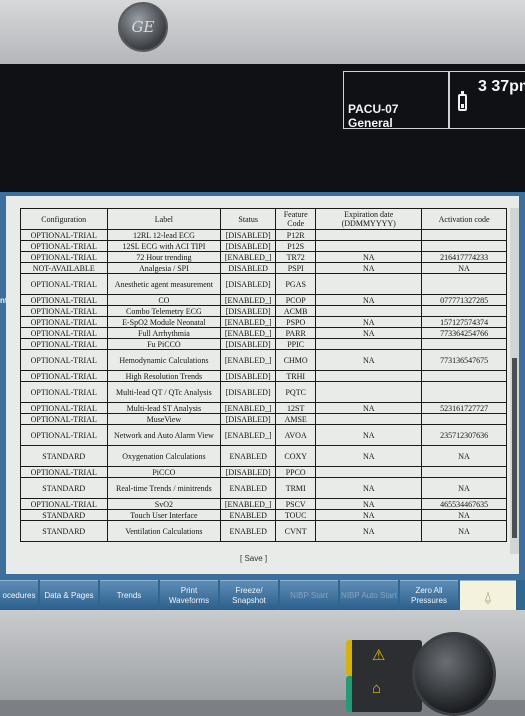  What do you see at coordinates (164, 311) in the screenshot?
I see `table-cell: Combo Telemetry ECG` at bounding box center [164, 311].